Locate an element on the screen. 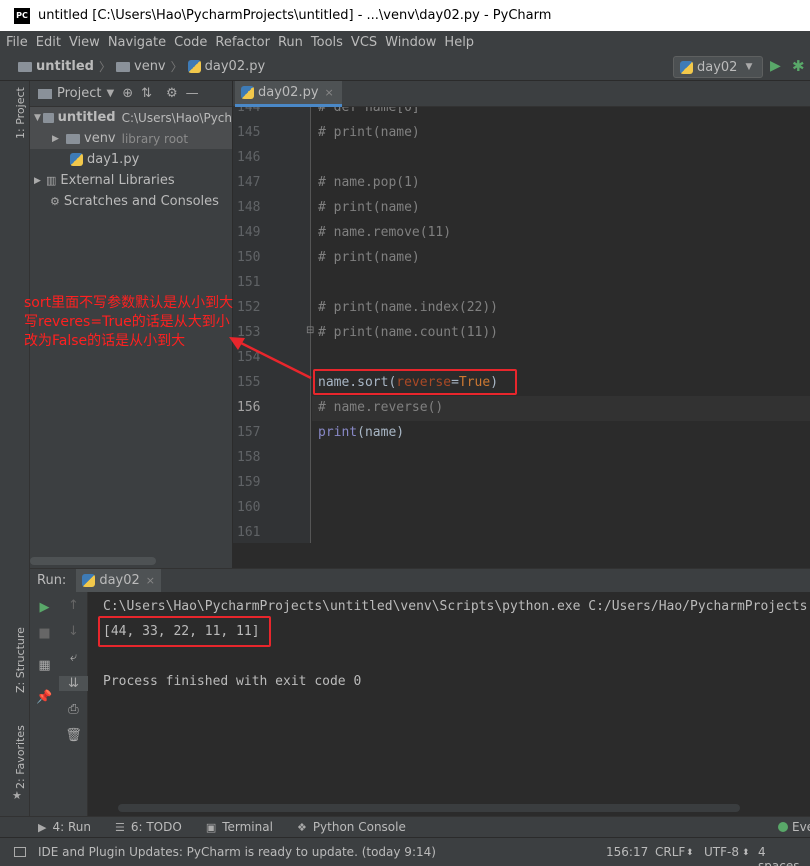  line-number: 156 is located at coordinates (249, 407).